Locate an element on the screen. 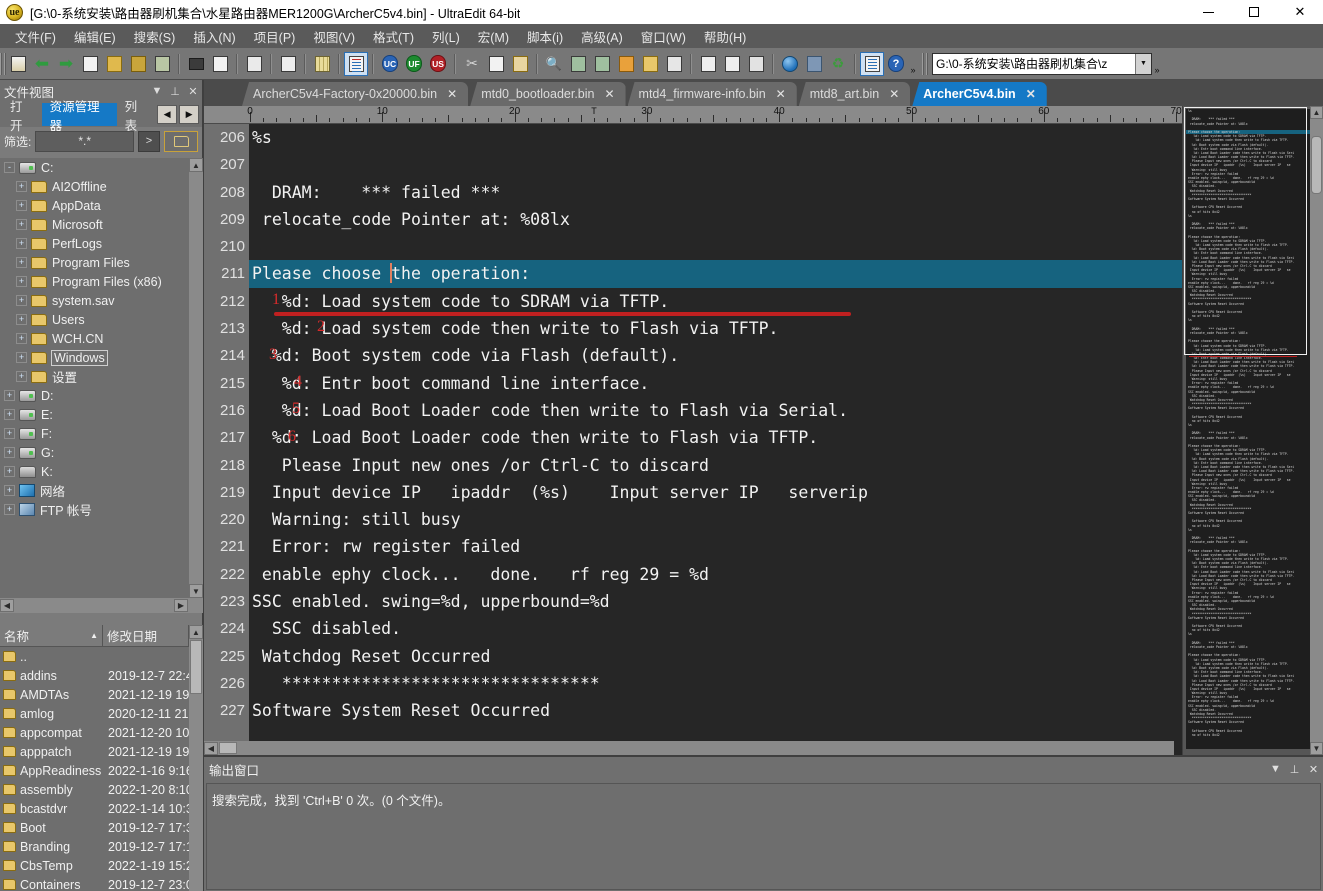 This screenshot has width=1323, height=891. toolbar-overflow-button: » is located at coordinates (913, 64).